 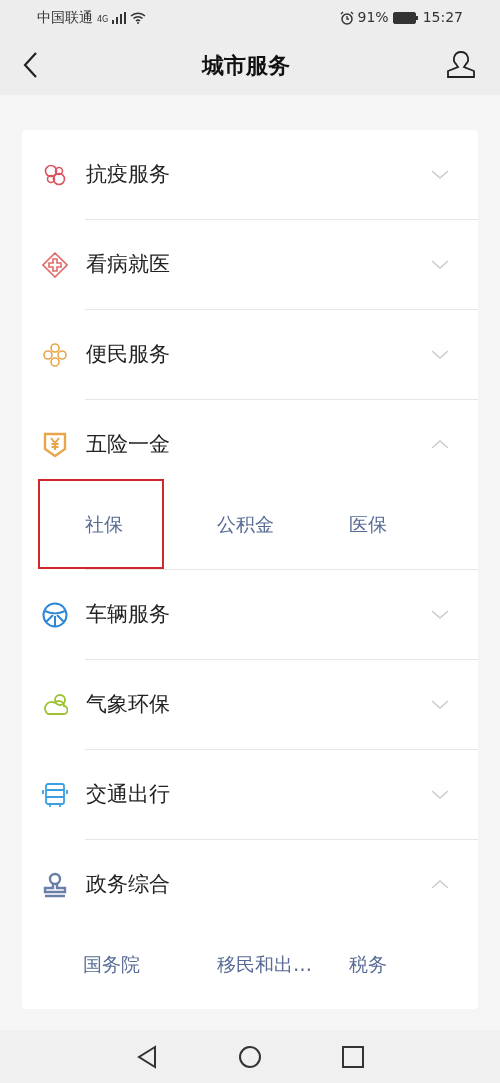 What do you see at coordinates (128, 794) in the screenshot?
I see `category-label: 交通出行` at bounding box center [128, 794].